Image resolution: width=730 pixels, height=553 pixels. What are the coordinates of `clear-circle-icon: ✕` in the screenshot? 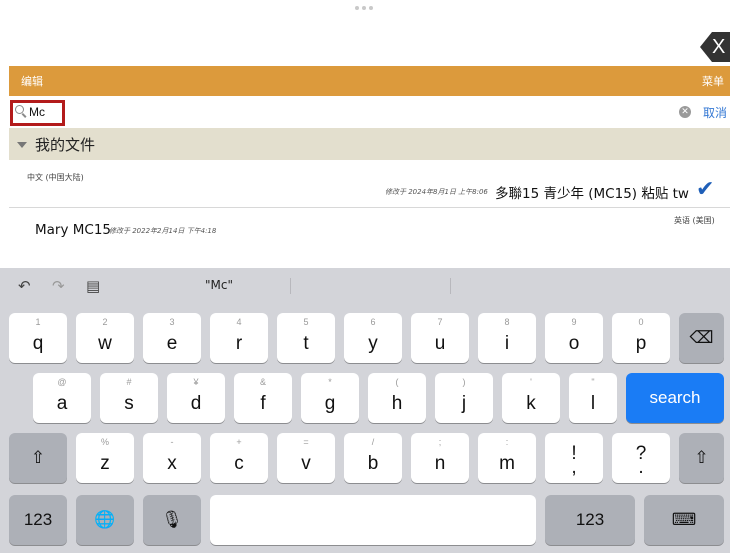 It's located at (685, 112).